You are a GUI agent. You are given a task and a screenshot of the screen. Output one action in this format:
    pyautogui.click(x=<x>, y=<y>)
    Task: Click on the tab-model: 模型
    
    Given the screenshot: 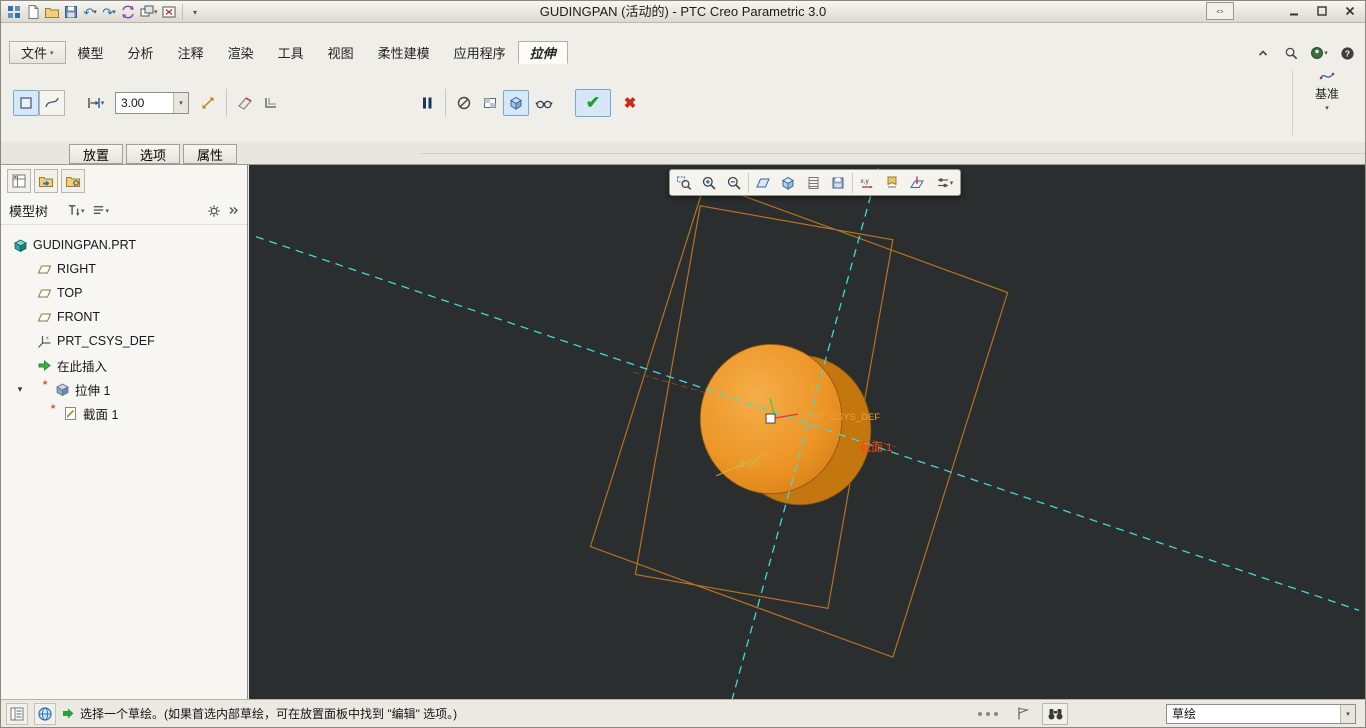 What is the action you would take?
    pyautogui.click(x=91, y=52)
    